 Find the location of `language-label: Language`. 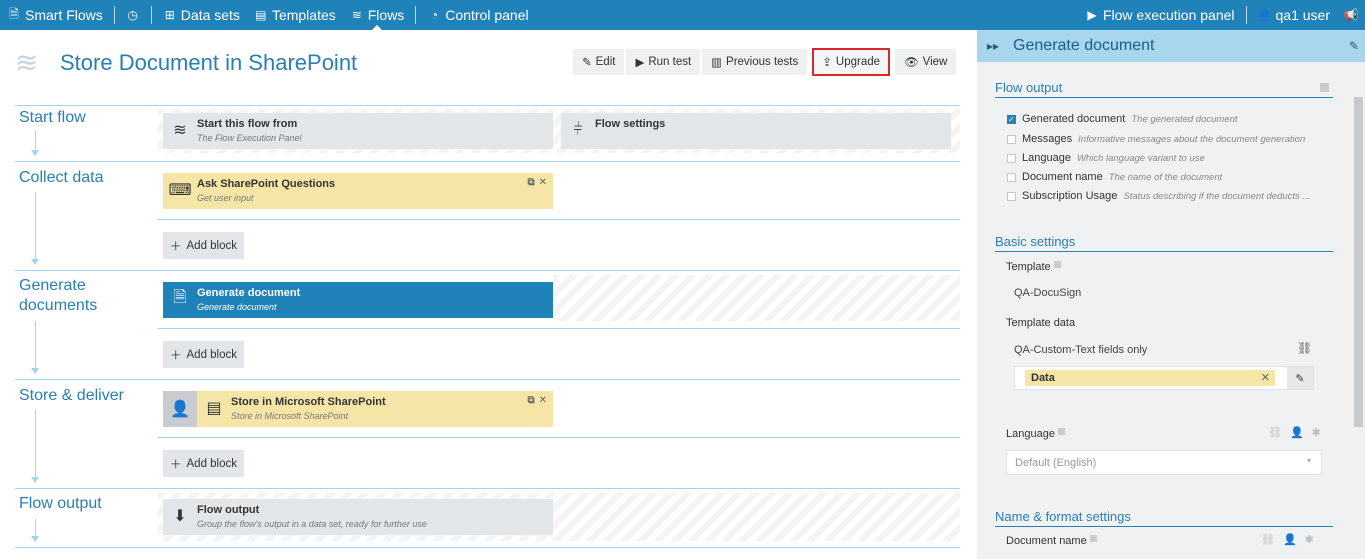

language-label: Language is located at coordinates (1035, 434).